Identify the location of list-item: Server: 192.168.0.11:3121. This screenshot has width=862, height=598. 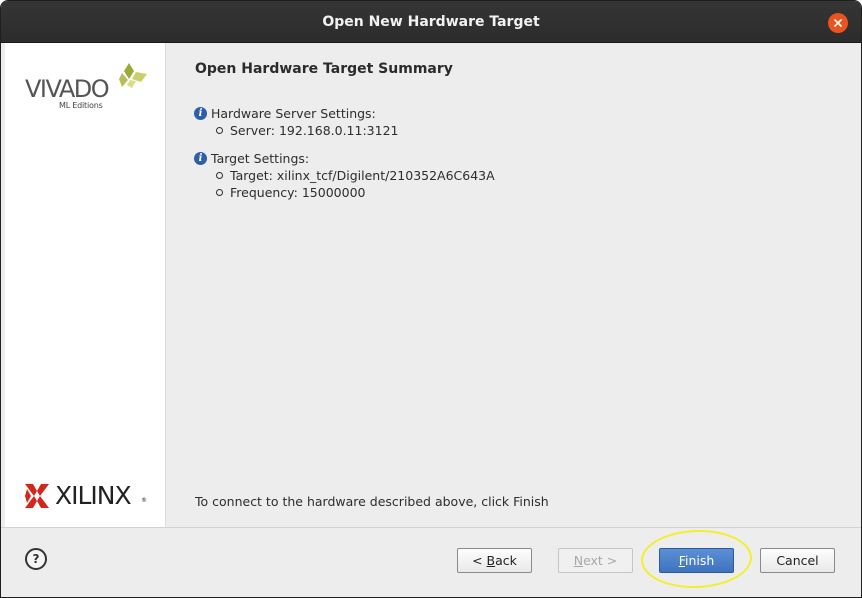
(296, 130).